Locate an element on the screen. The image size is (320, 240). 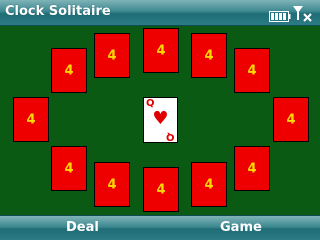
pile-5: 4 is located at coordinates (209, 184).